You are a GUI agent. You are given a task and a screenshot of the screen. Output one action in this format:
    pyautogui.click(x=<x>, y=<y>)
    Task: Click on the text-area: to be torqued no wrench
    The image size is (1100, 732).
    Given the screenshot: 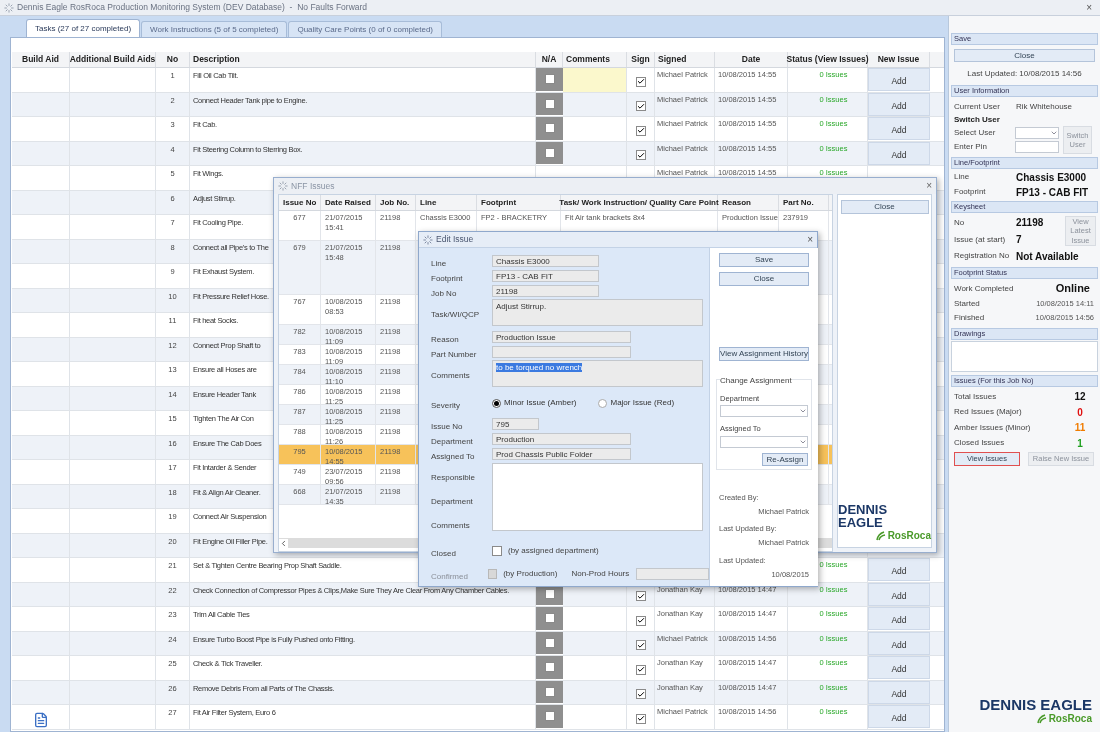 What is the action you would take?
    pyautogui.click(x=597, y=373)
    